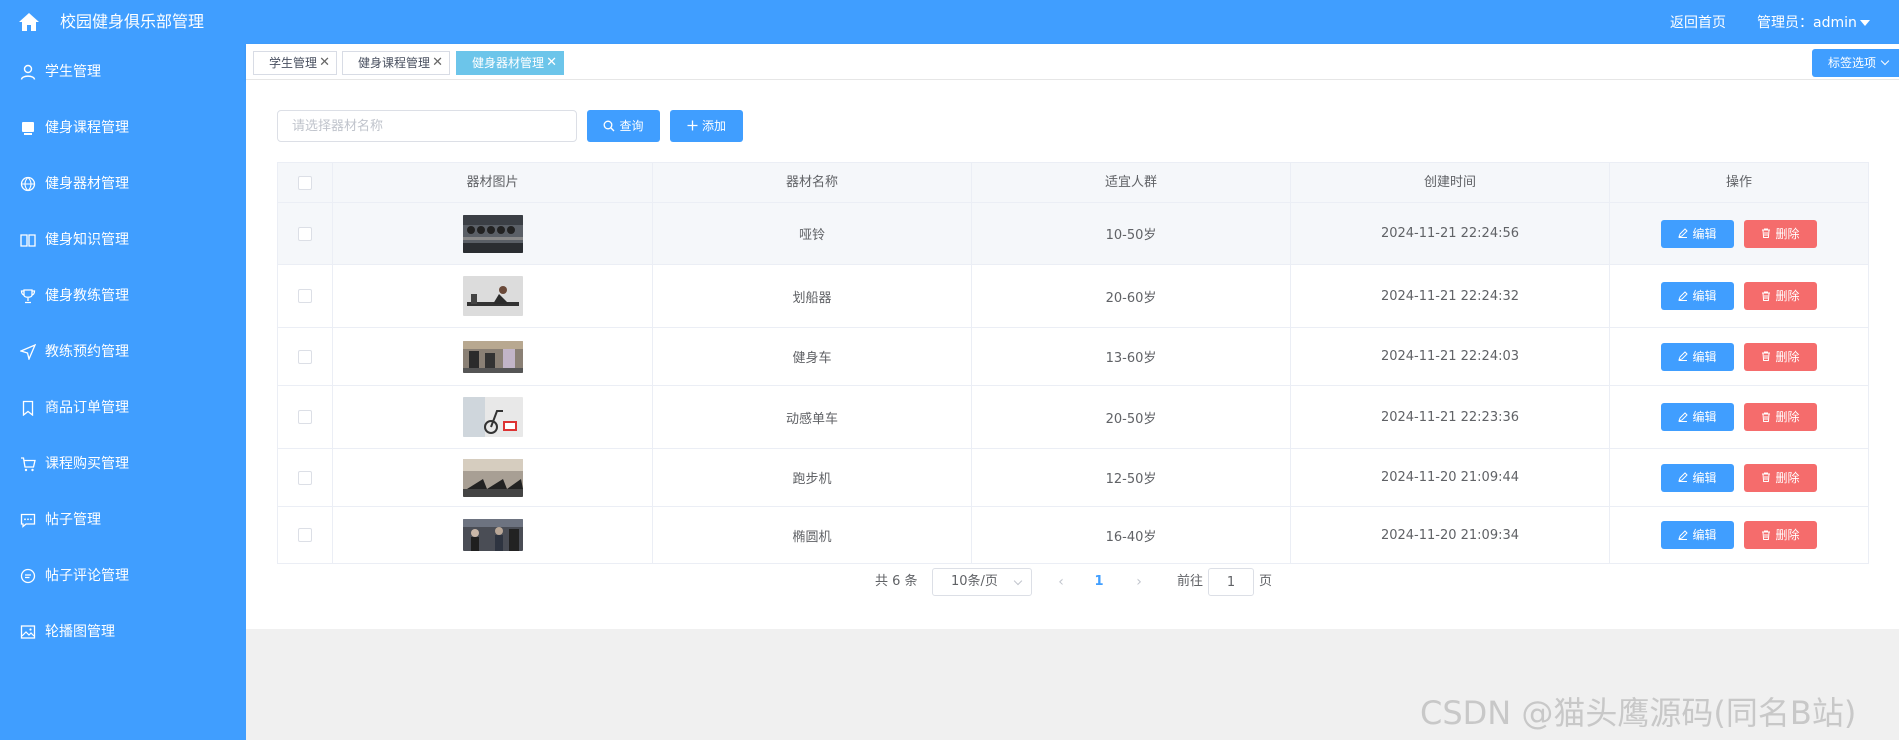  I want to click on home-icon, so click(29, 22).